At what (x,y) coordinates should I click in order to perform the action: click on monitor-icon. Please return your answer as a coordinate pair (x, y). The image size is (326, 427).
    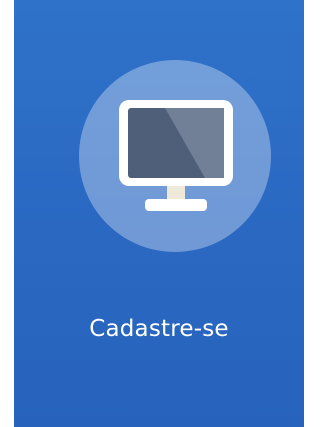
    Looking at the image, I should click on (176, 155).